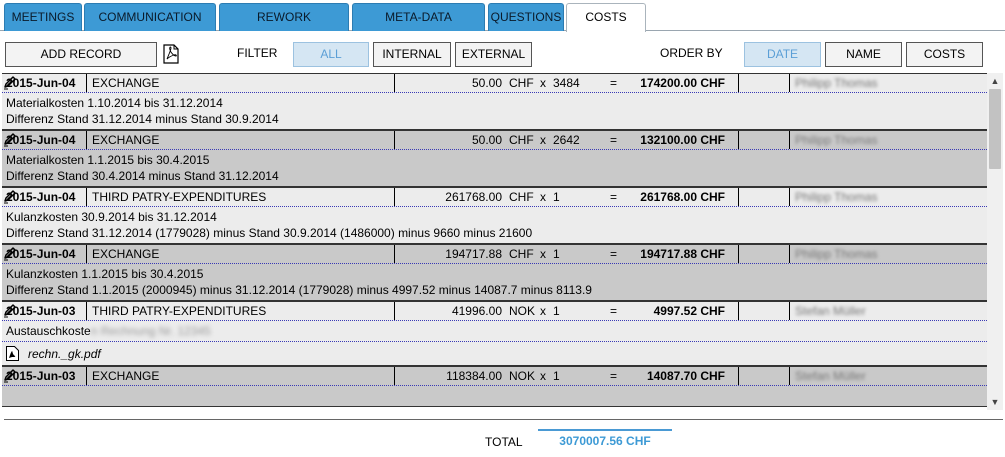 This screenshot has width=1005, height=457. I want to click on order-by-label: ORDER BY, so click(691, 53).